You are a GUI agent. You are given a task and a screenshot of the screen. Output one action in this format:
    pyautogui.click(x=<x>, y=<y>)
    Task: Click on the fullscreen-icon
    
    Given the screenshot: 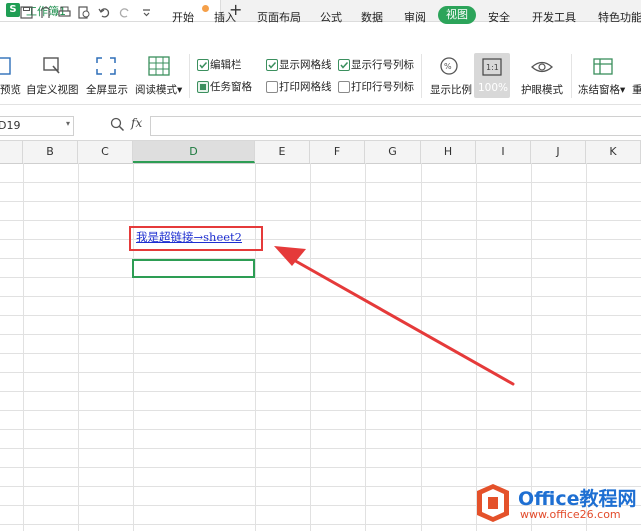 What is the action you would take?
    pyautogui.click(x=106, y=66)
    